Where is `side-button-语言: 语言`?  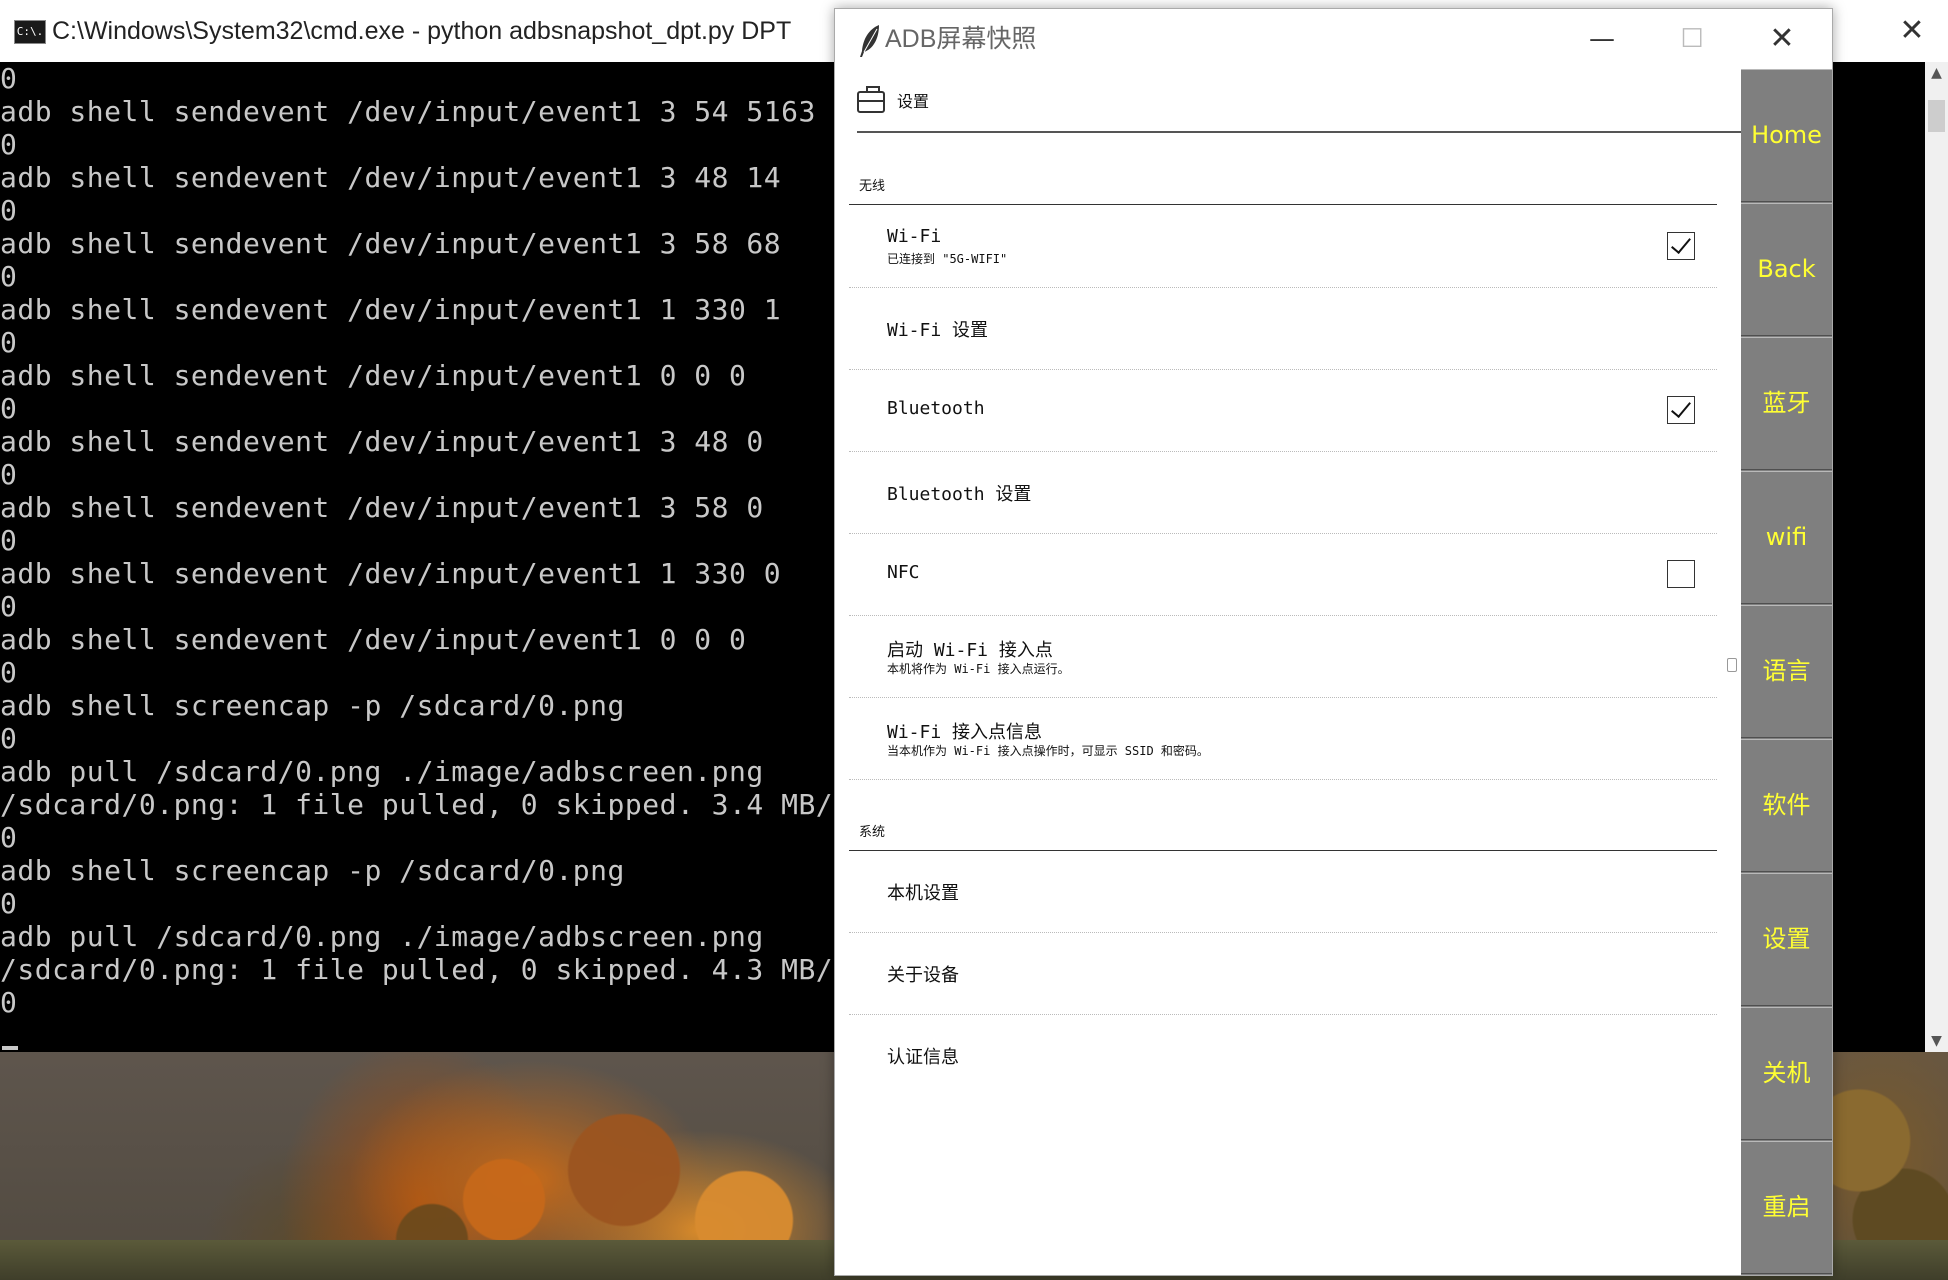 side-button-语言: 语言 is located at coordinates (1786, 671).